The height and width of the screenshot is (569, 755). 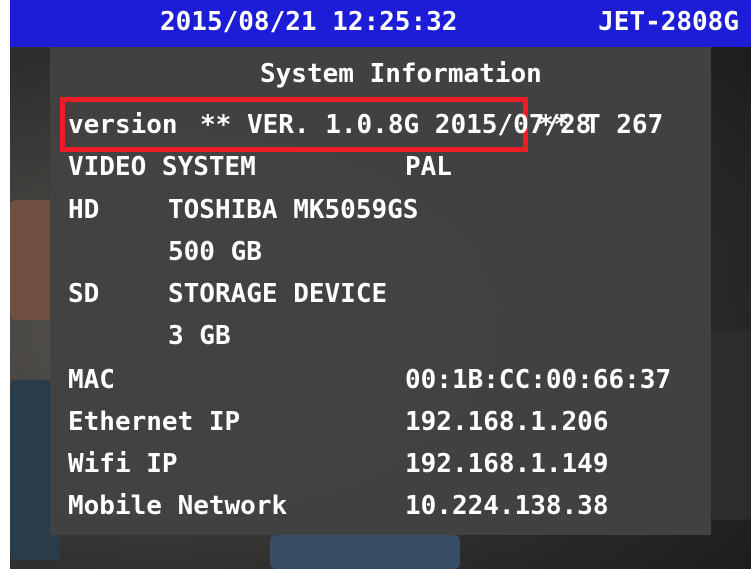 I want to click on hd-model: TOSHIBA MK5059GS, so click(x=293, y=210).